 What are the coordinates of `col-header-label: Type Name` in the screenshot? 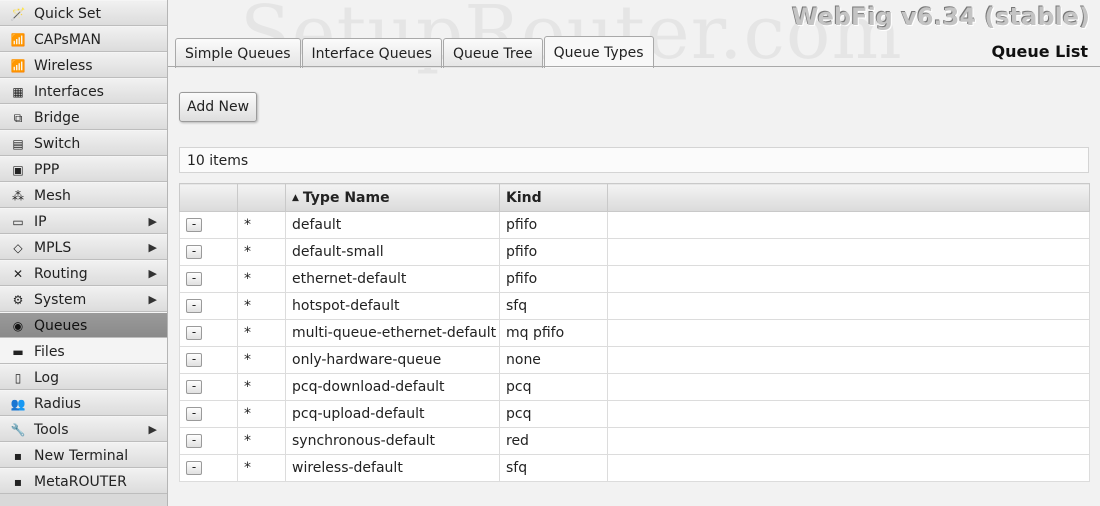 It's located at (346, 197).